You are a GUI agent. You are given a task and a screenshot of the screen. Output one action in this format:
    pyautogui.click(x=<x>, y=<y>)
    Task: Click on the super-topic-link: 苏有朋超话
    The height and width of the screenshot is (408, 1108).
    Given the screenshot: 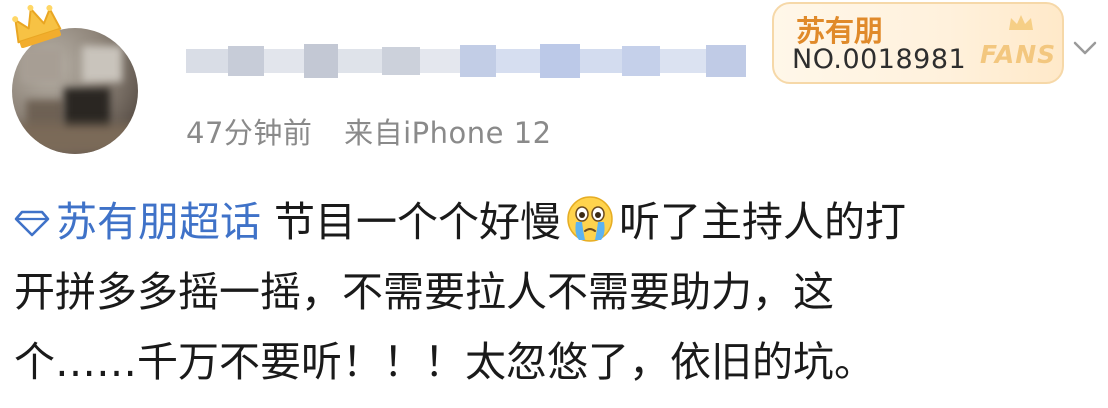 What is the action you would take?
    pyautogui.click(x=137, y=222)
    